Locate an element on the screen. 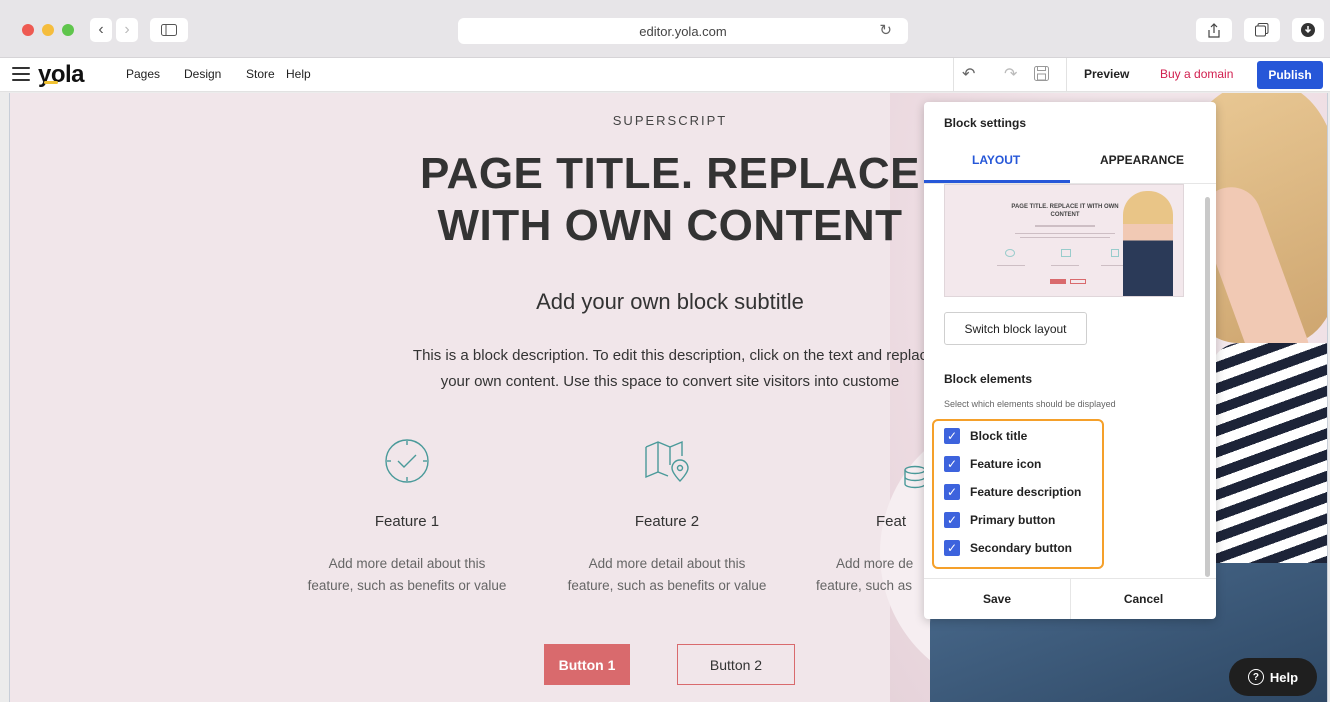  active-tab-indicator is located at coordinates (997, 181).